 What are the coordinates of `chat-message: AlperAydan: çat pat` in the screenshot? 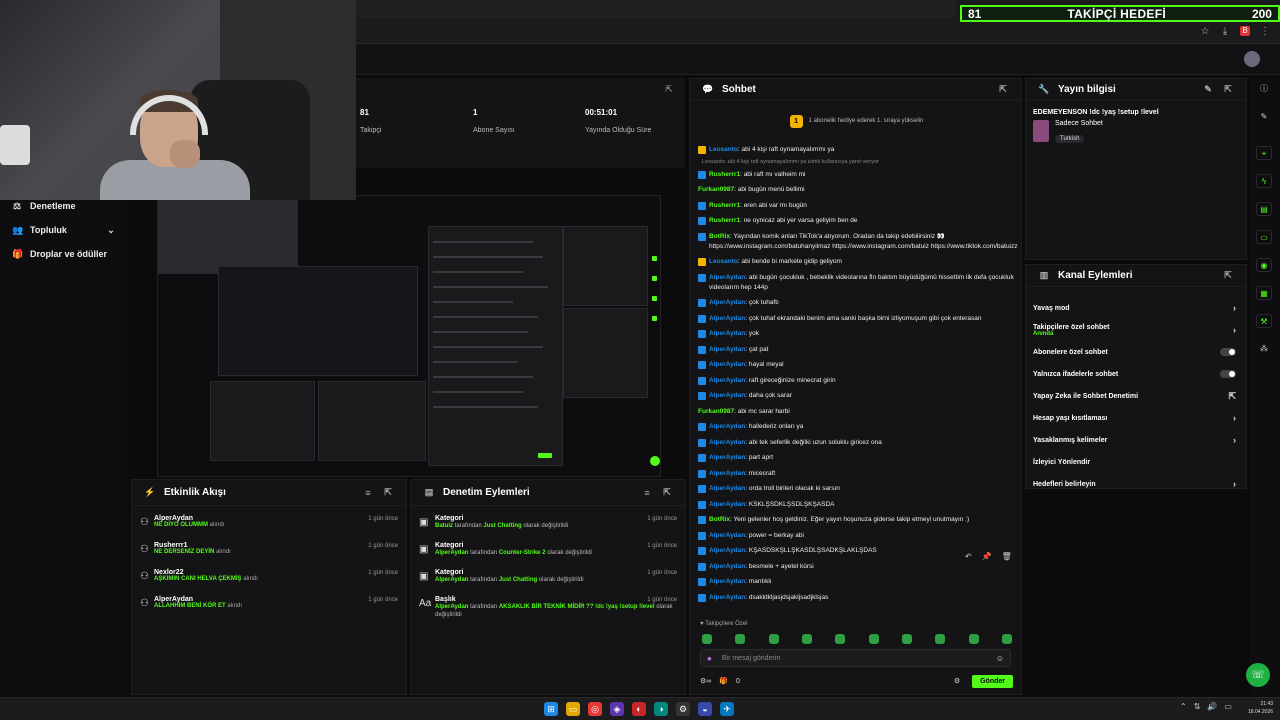 It's located at (859, 350).